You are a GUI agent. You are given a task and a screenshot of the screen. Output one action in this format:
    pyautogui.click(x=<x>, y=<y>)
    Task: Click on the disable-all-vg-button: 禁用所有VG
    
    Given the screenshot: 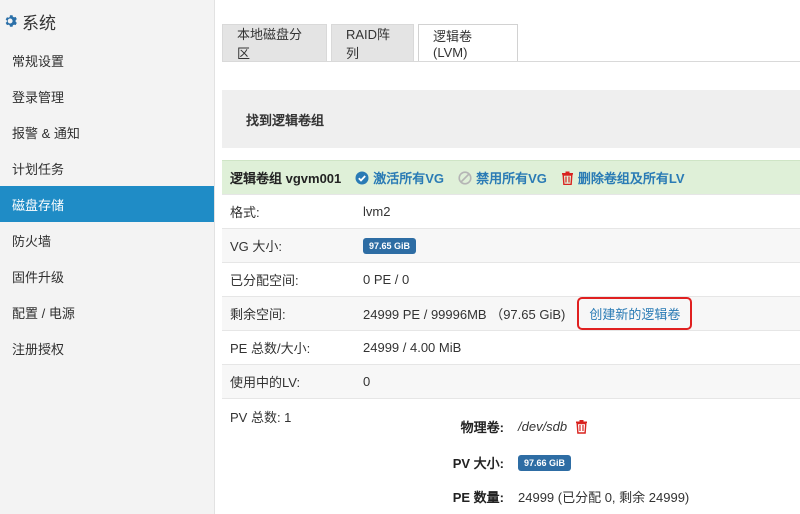 What is the action you would take?
    pyautogui.click(x=502, y=177)
    